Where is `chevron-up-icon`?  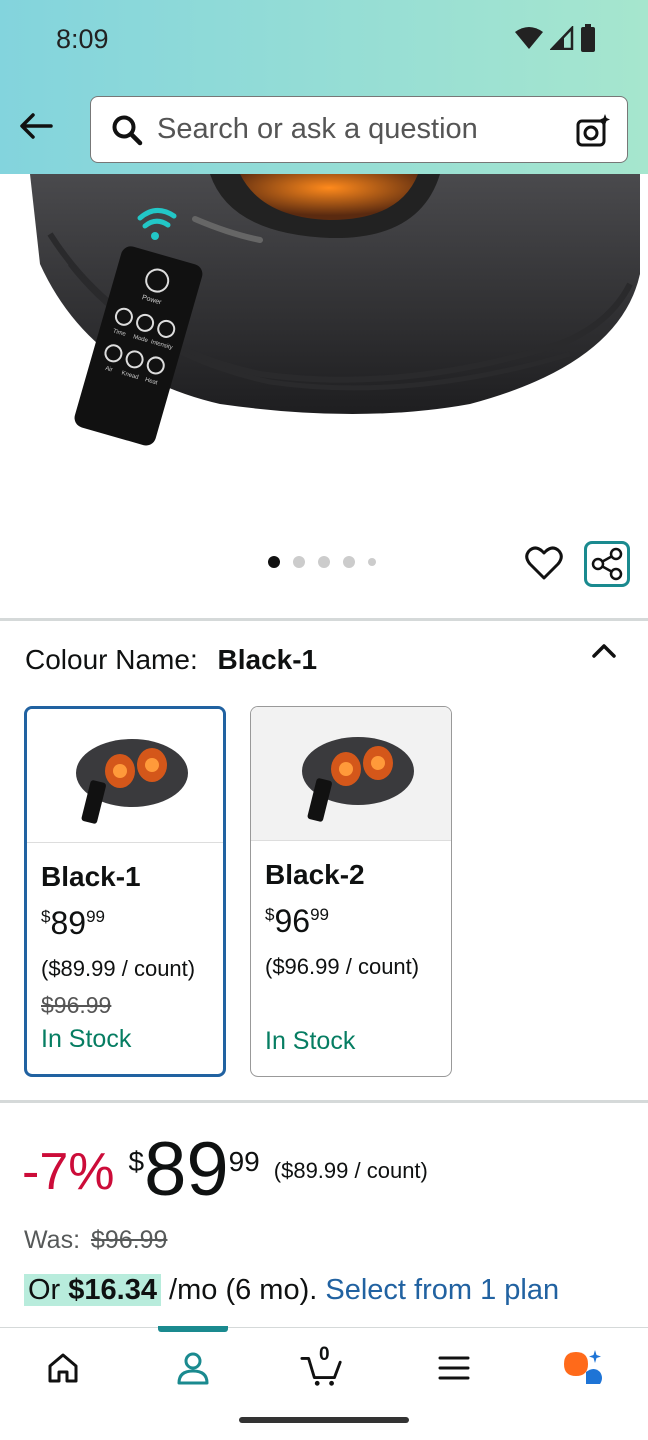 chevron-up-icon is located at coordinates (604, 651).